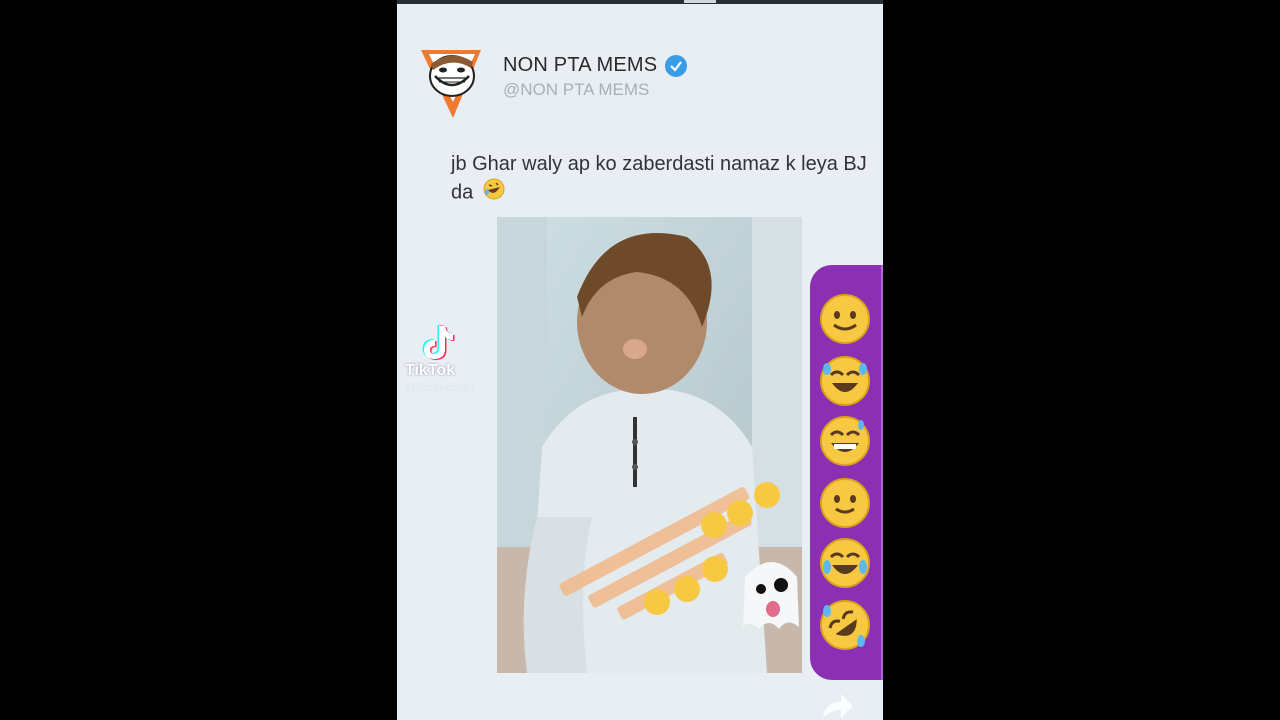 This screenshot has height=720, width=1280. What do you see at coordinates (771, 595) in the screenshot?
I see `ghost-emoji` at bounding box center [771, 595].